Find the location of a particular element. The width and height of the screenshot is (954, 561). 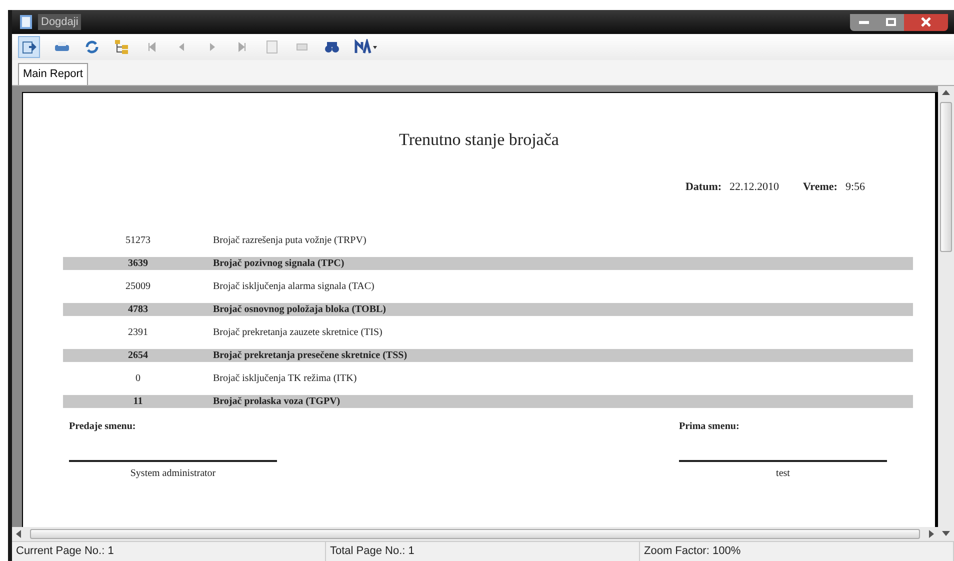

export-icon is located at coordinates (29, 47).